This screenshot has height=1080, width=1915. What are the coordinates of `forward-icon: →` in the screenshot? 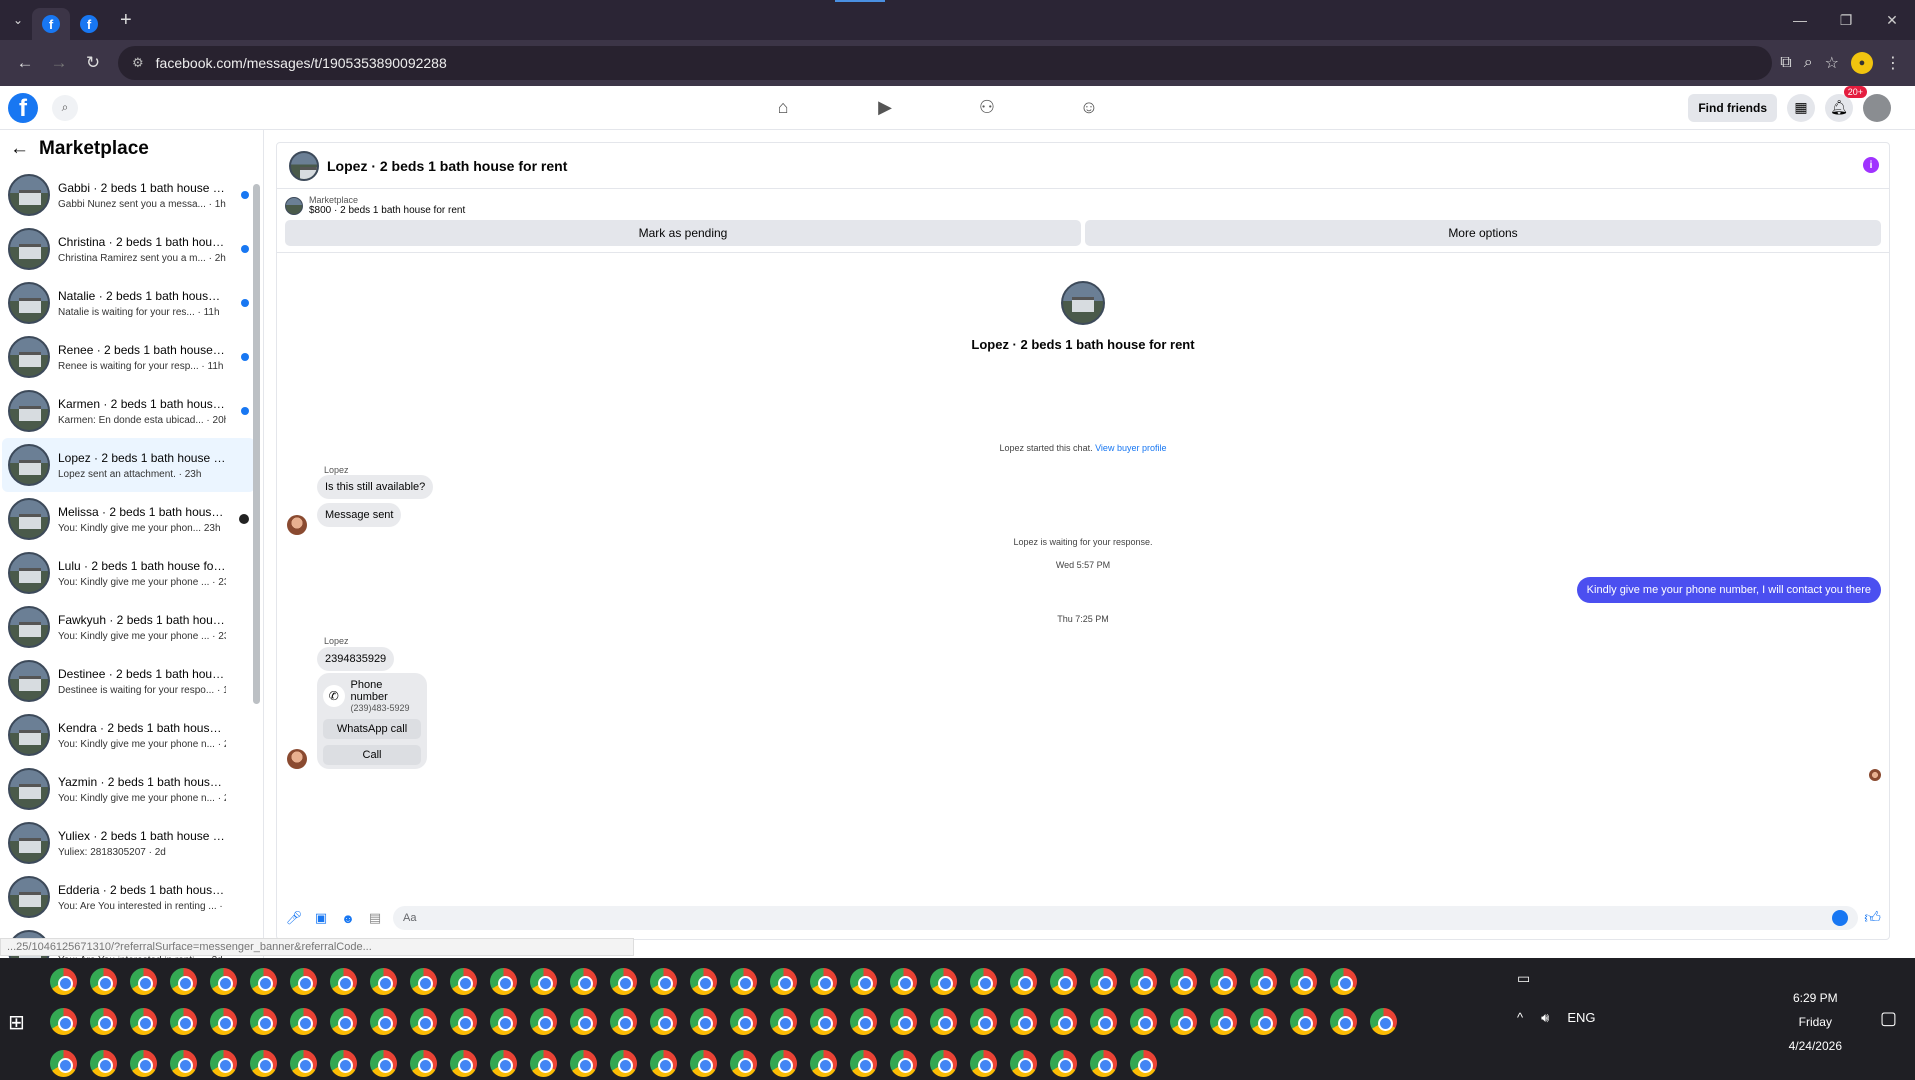 It's located at (59, 63).